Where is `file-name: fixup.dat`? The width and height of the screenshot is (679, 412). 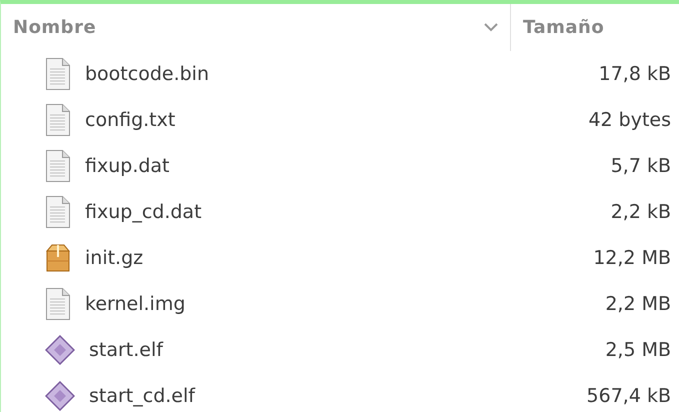 file-name: fixup.dat is located at coordinates (127, 166).